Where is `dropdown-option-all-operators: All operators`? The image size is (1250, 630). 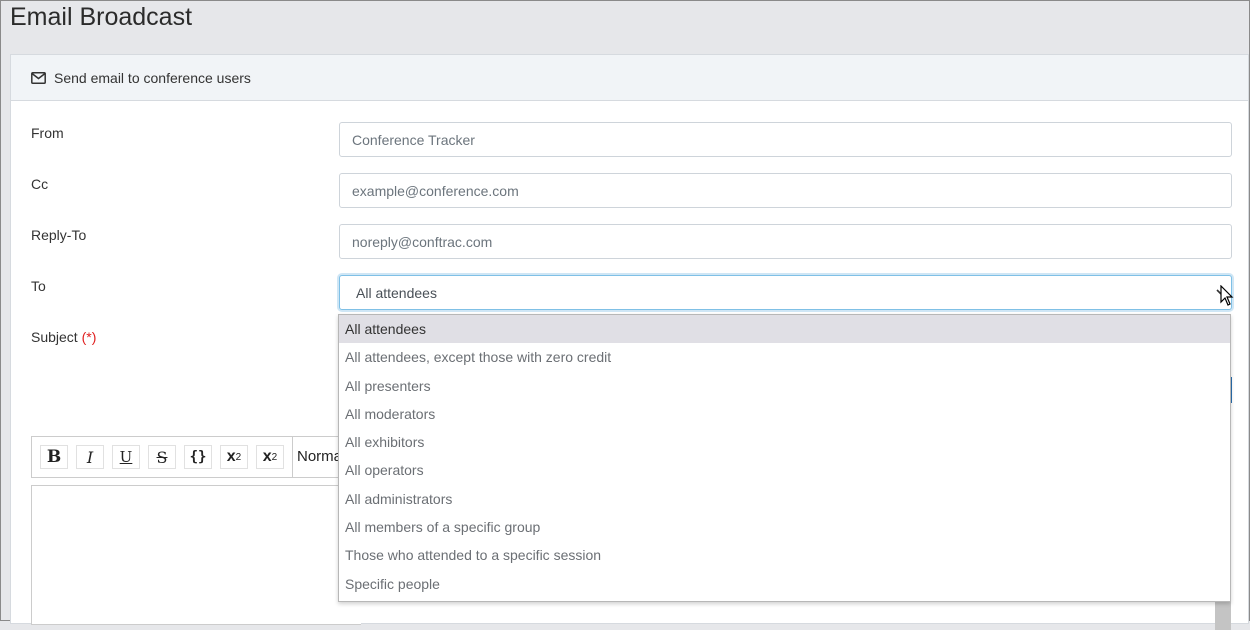
dropdown-option-all-operators: All operators is located at coordinates (784, 470).